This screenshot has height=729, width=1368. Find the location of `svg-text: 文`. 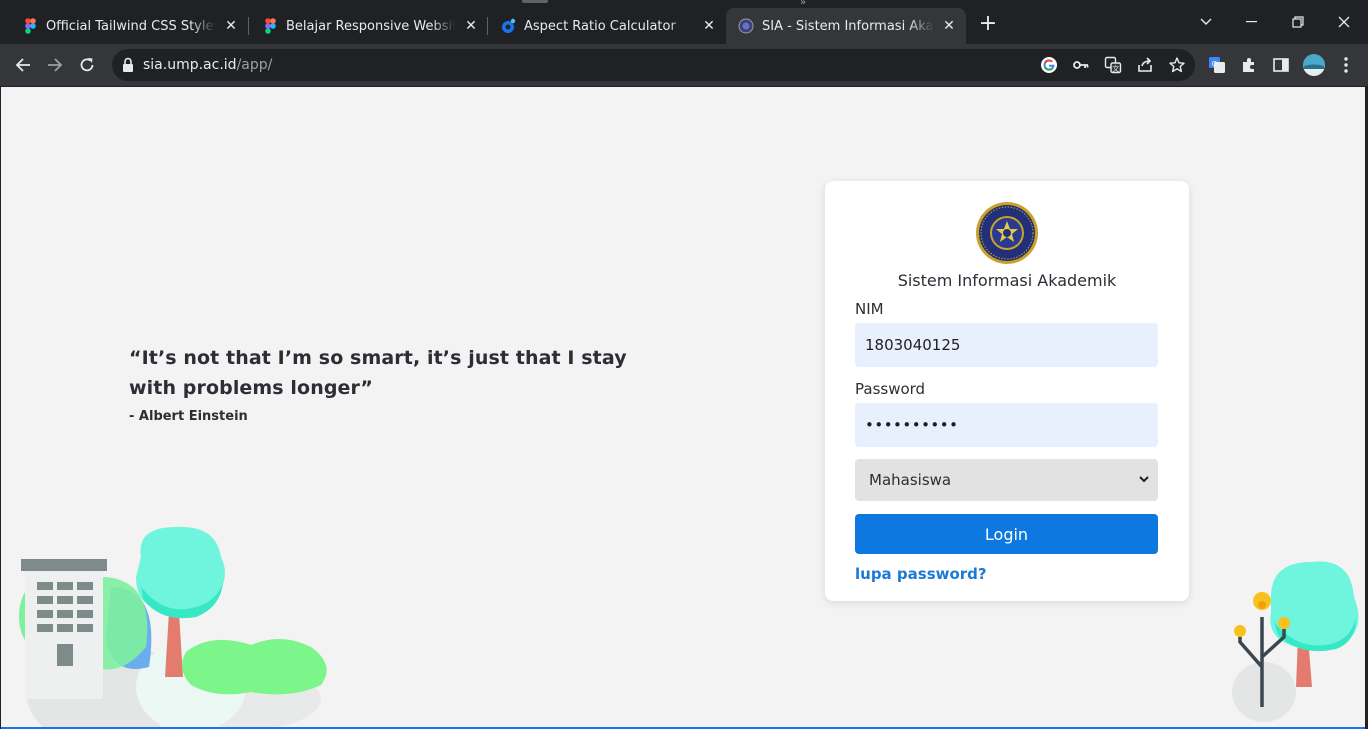

svg-text: 文 is located at coordinates (1115, 68).